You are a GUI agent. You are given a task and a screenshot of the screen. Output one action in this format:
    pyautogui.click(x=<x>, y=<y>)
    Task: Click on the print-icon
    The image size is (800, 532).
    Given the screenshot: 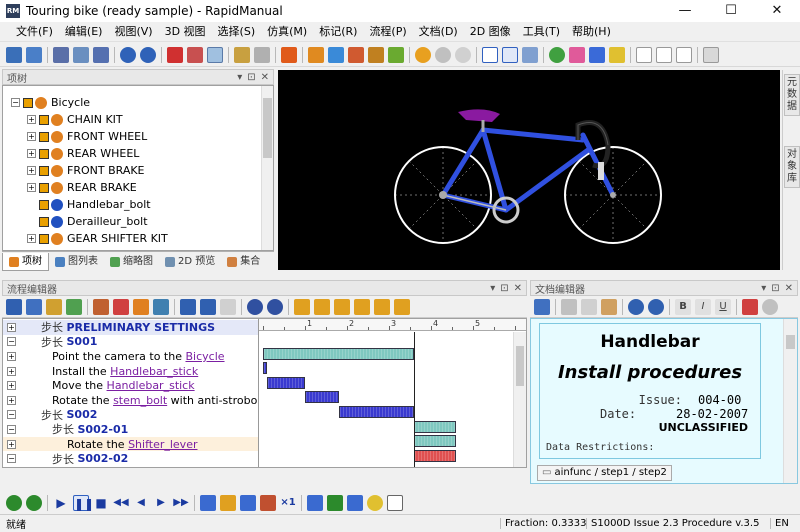 What is the action you would take?
    pyautogui.click(x=81, y=54)
    